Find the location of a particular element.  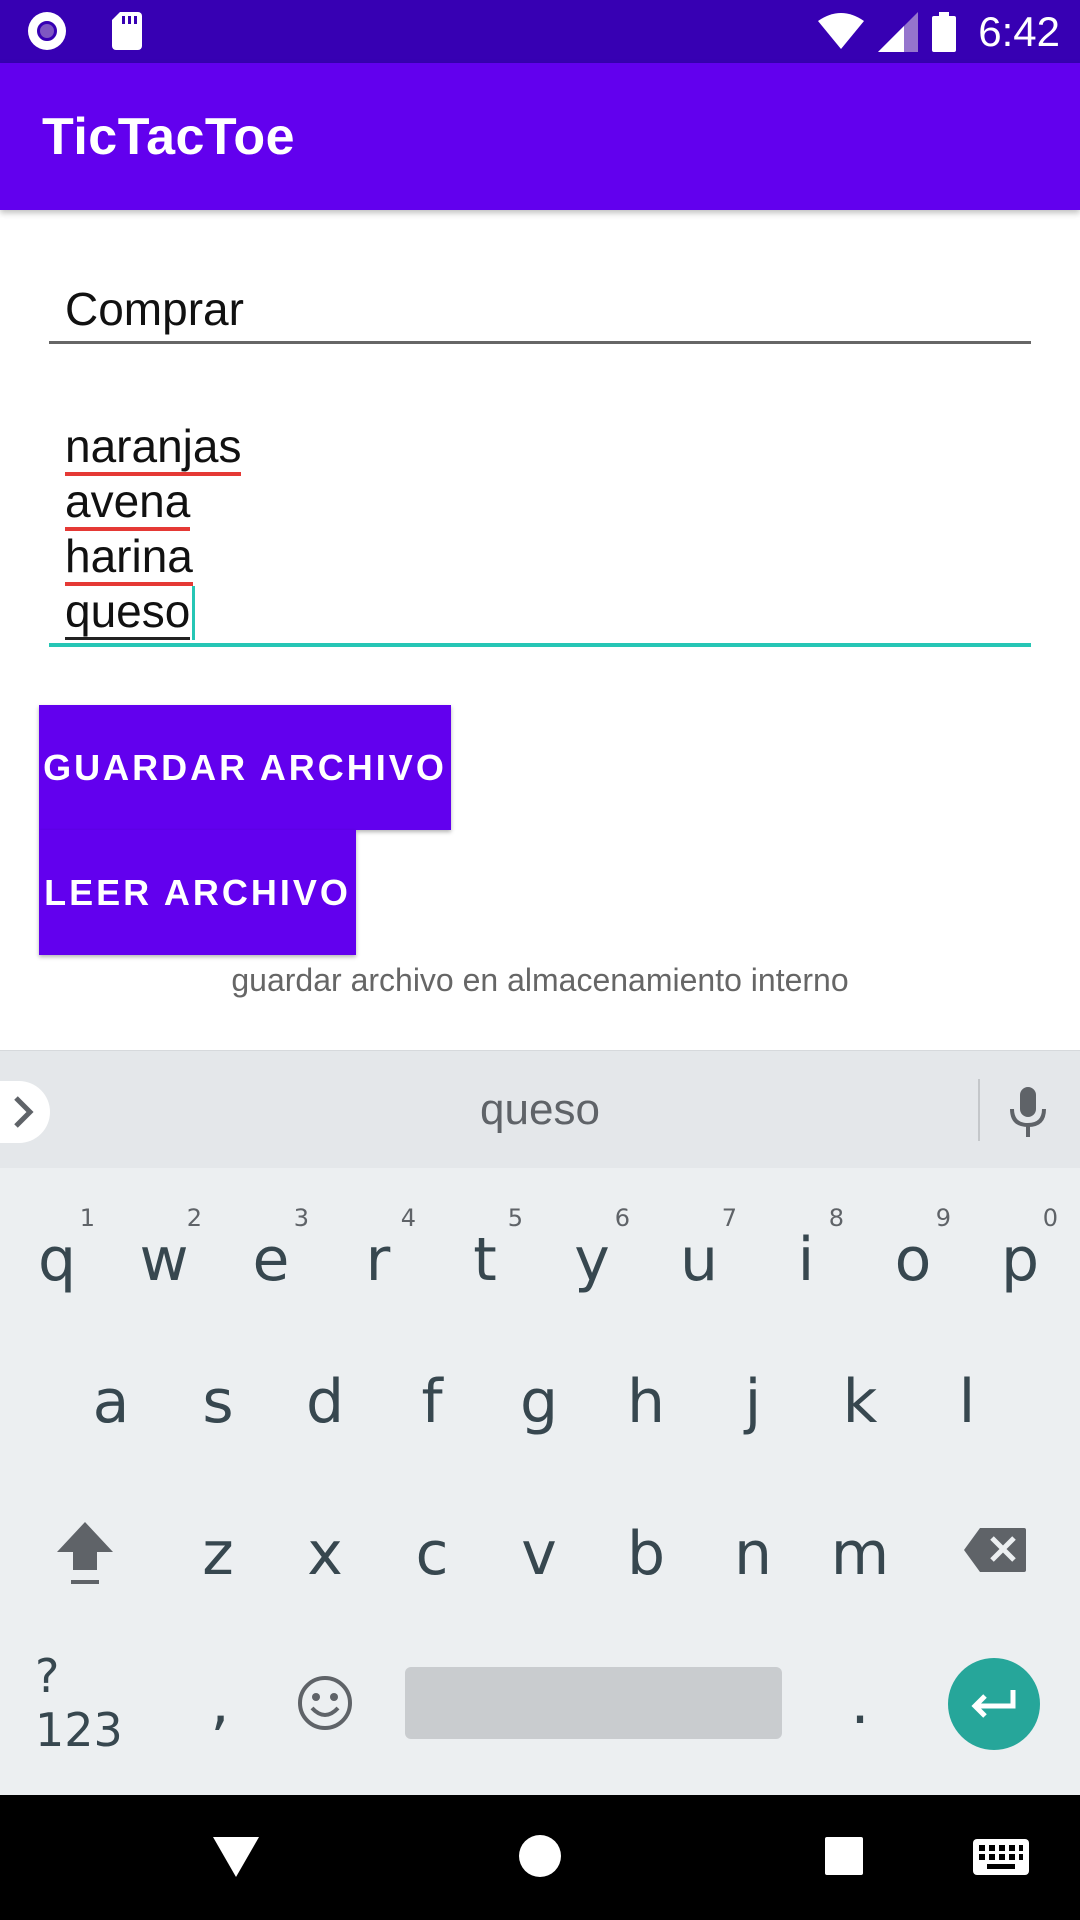

enter-key is located at coordinates (994, 1704).